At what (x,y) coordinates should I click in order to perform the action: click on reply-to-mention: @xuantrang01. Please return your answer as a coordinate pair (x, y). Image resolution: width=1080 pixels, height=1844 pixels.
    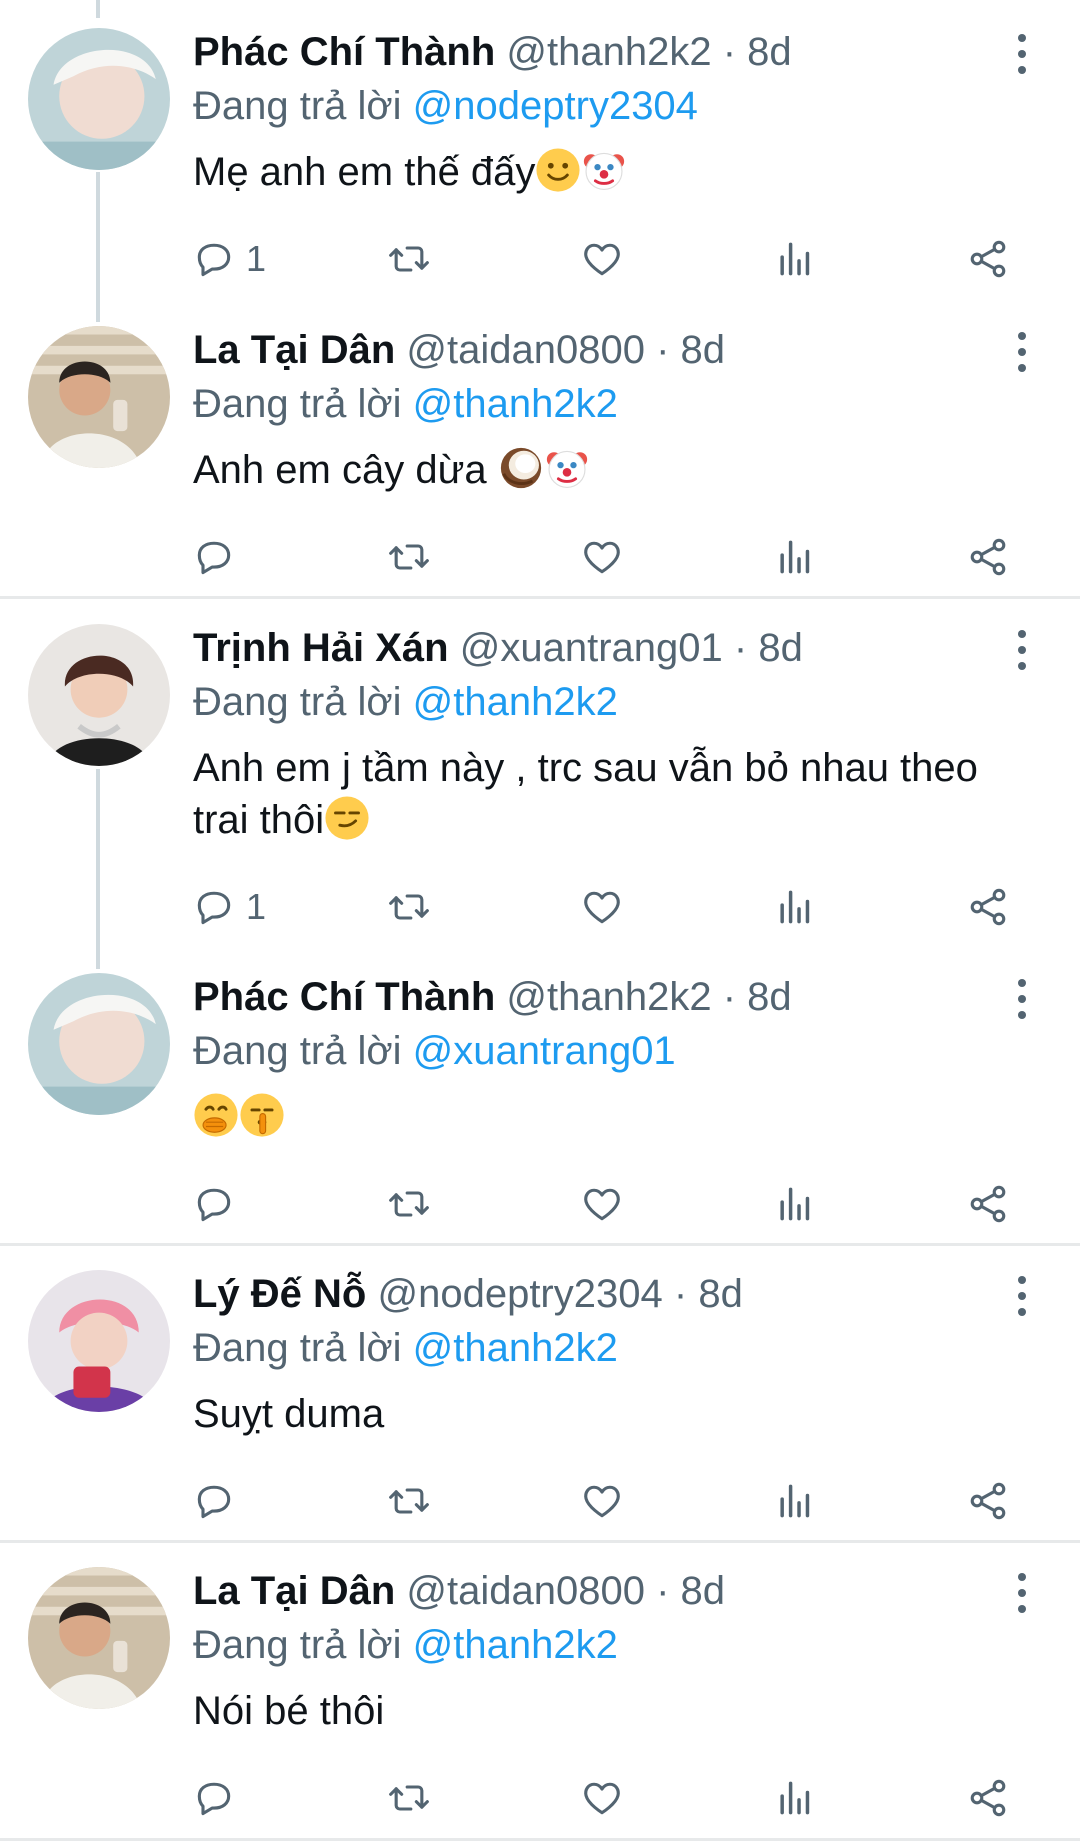
    Looking at the image, I should click on (544, 1051).